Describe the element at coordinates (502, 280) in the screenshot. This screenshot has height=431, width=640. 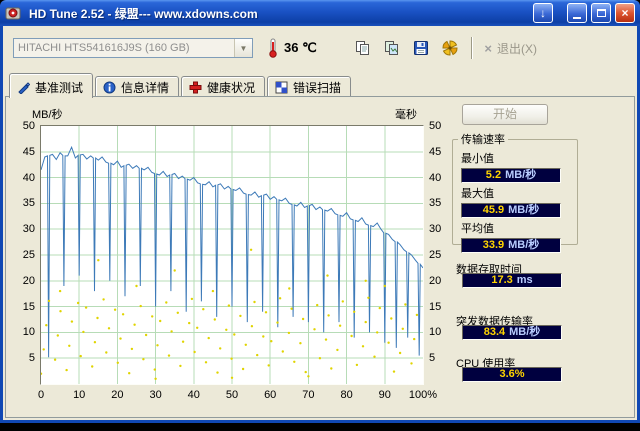
I see `access-time-value: 17.3` at that location.